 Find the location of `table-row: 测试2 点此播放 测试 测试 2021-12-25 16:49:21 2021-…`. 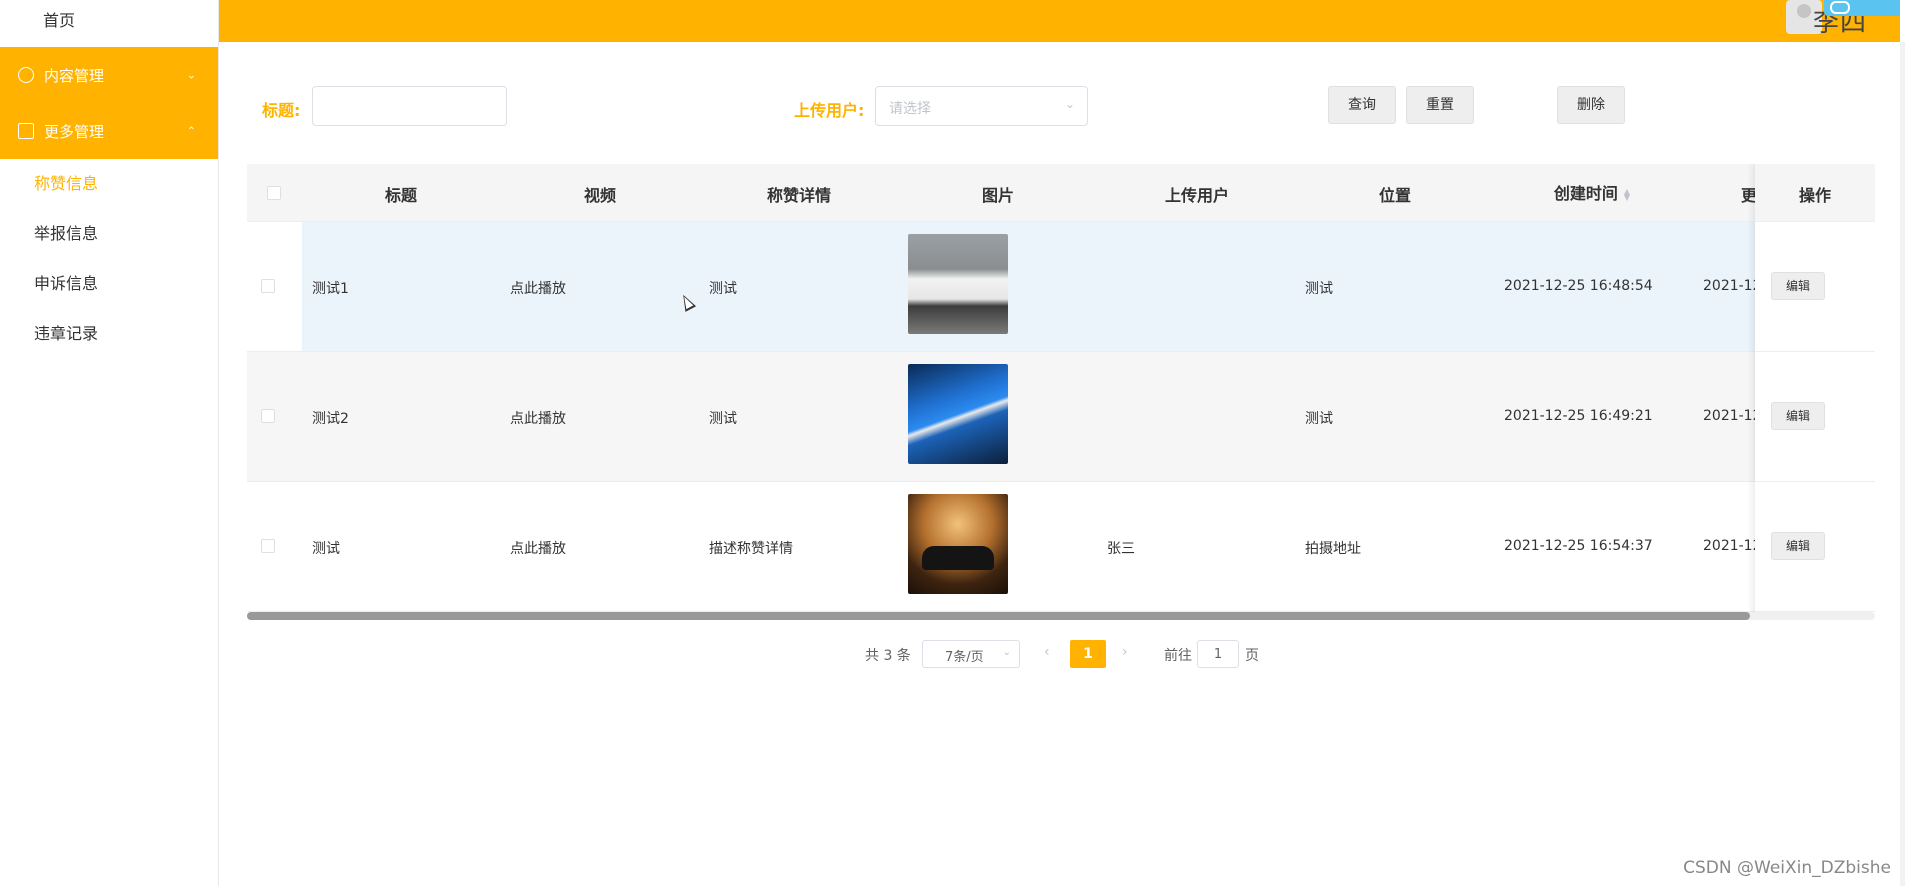

table-row: 测试2 点此播放 测试 测试 2021-12-25 16:49:21 2021-… is located at coordinates (1061, 417).